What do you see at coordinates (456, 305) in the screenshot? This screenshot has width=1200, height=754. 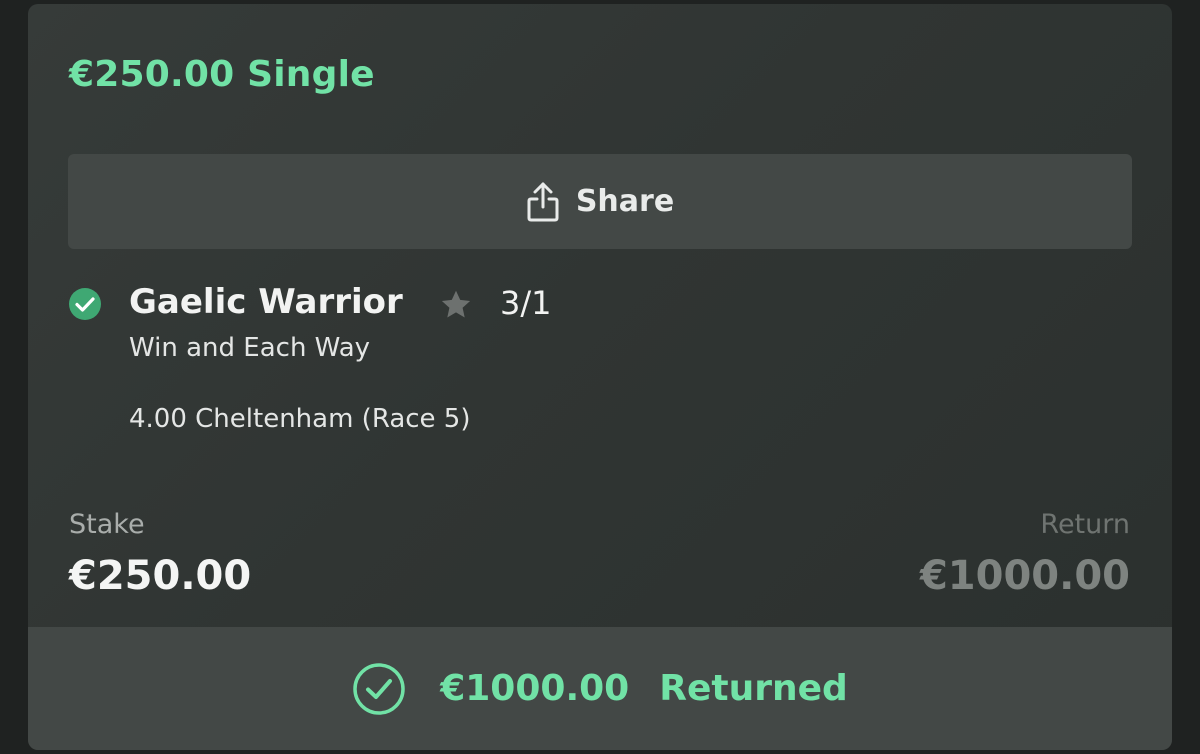 I see `star-icon` at bounding box center [456, 305].